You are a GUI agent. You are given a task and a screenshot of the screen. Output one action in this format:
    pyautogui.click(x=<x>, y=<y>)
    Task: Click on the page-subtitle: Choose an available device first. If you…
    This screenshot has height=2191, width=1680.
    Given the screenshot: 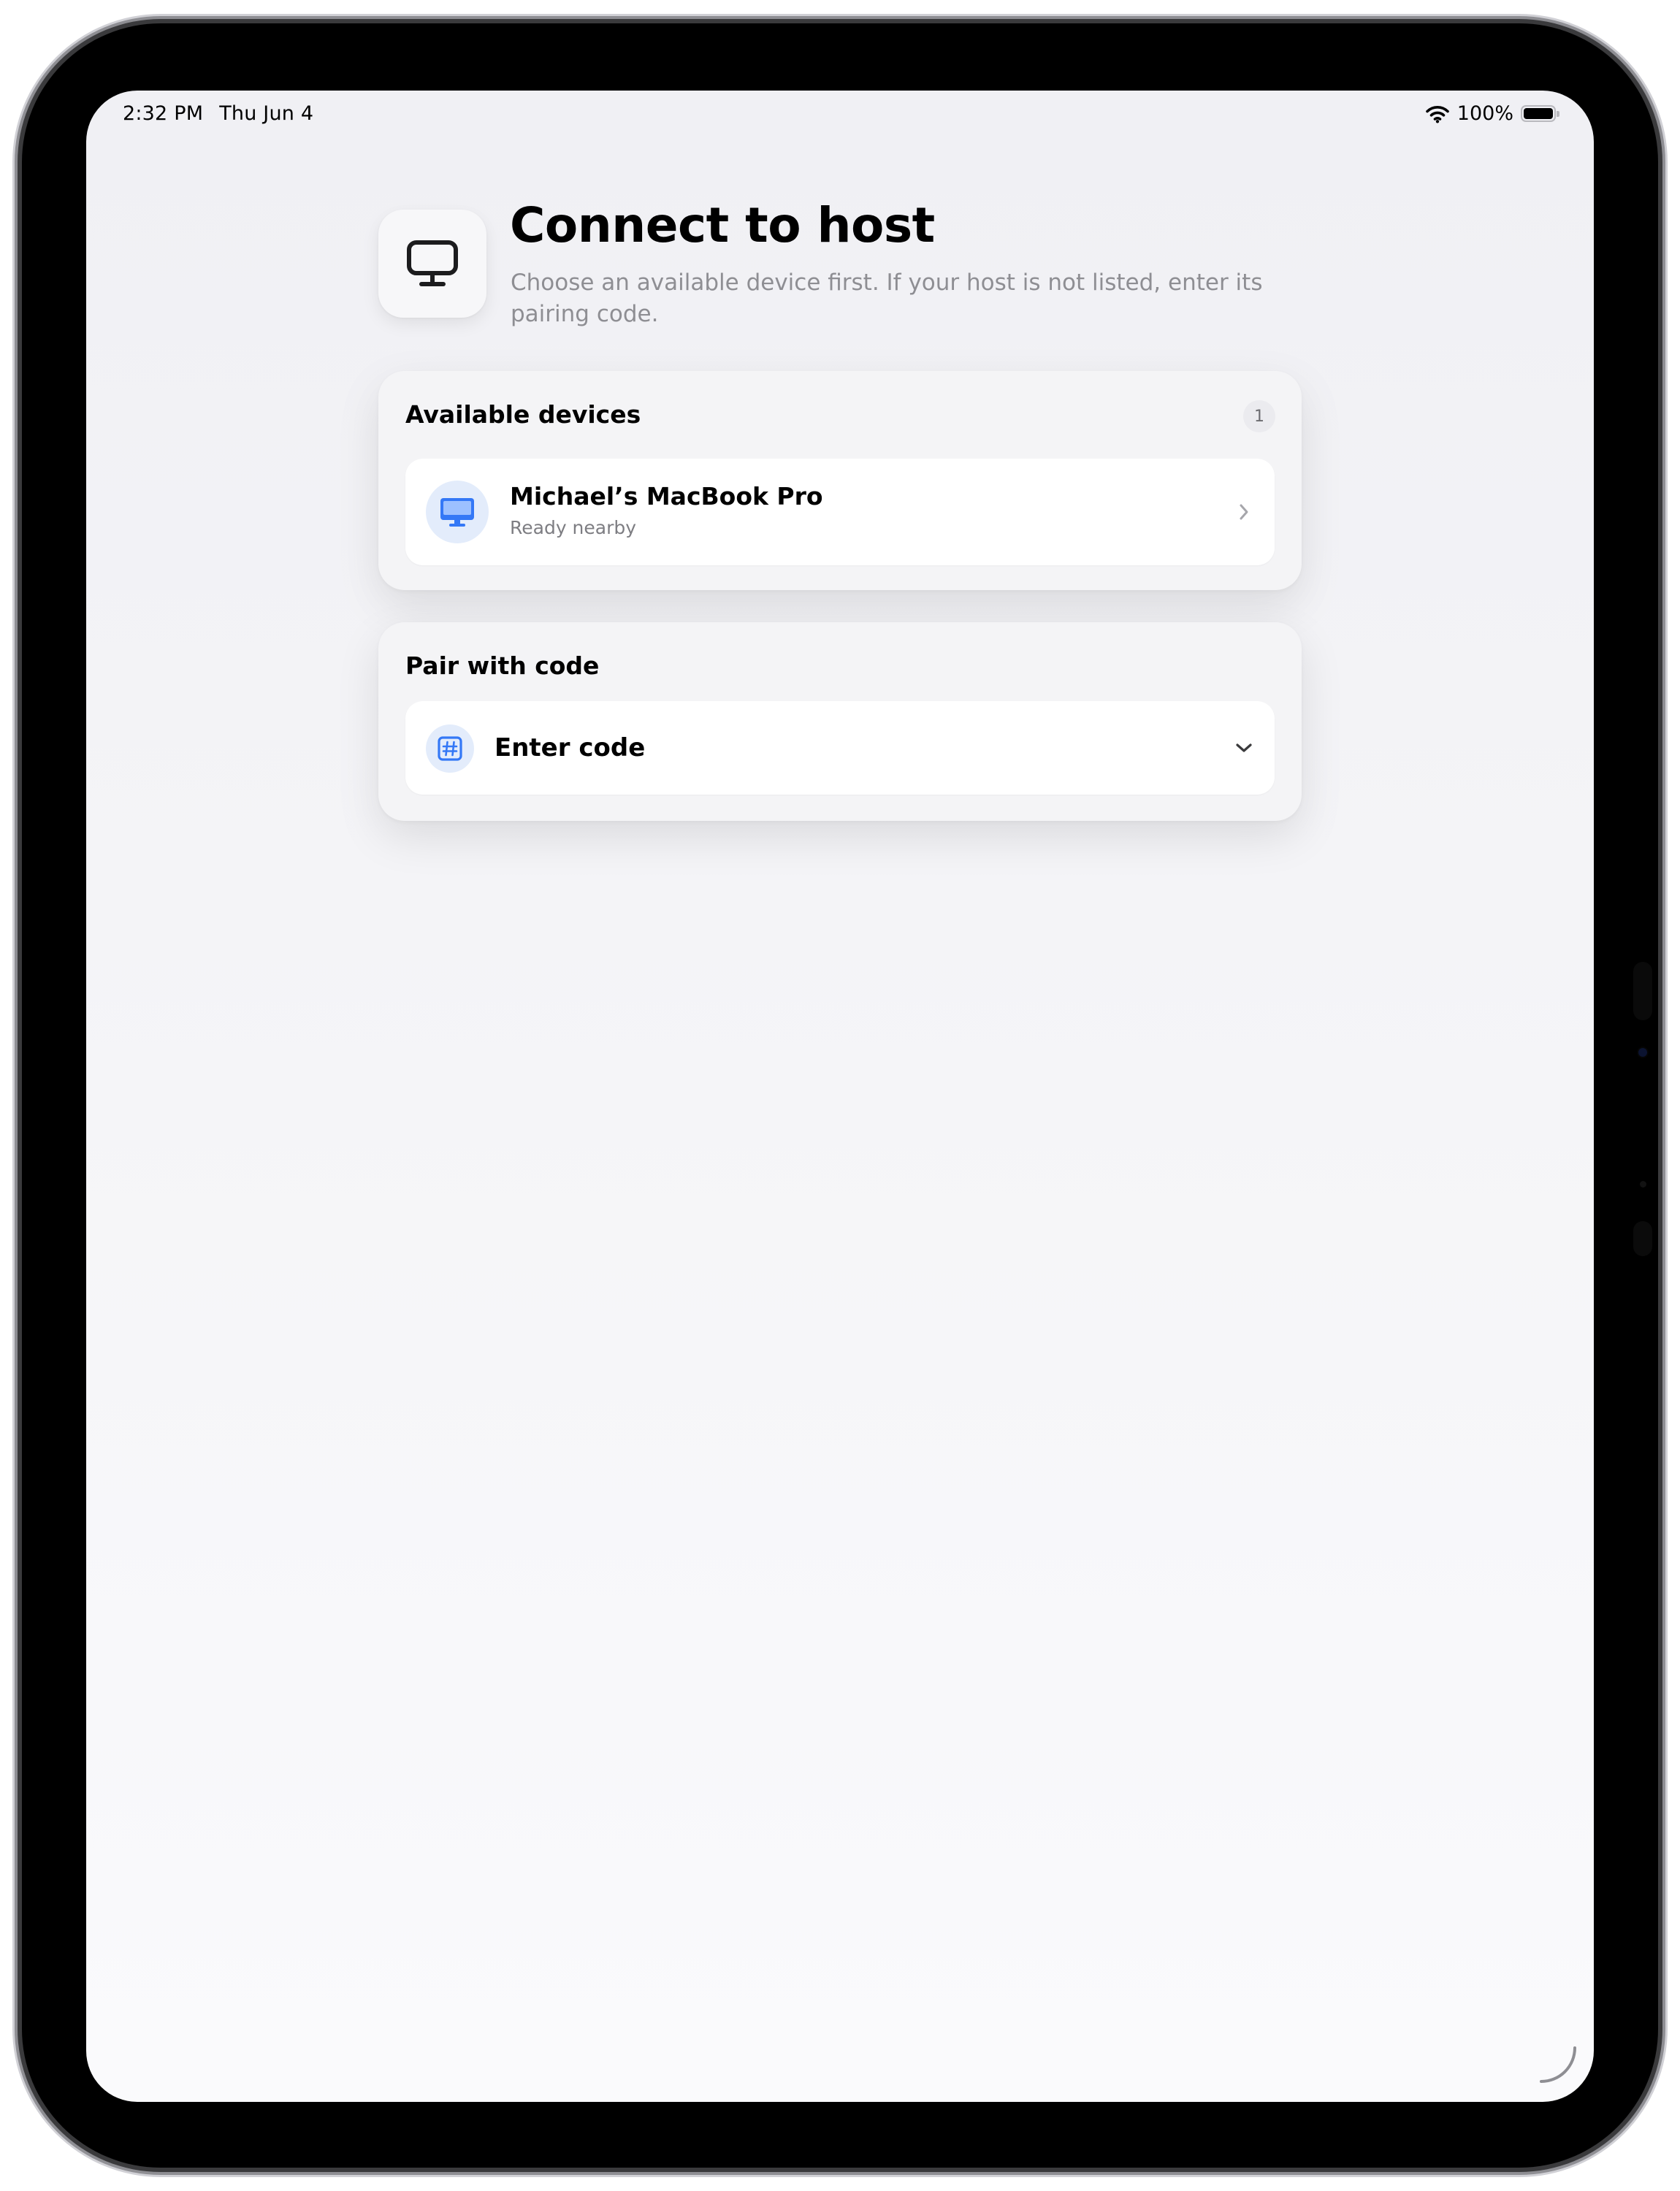 What is the action you would take?
    pyautogui.click(x=887, y=298)
    